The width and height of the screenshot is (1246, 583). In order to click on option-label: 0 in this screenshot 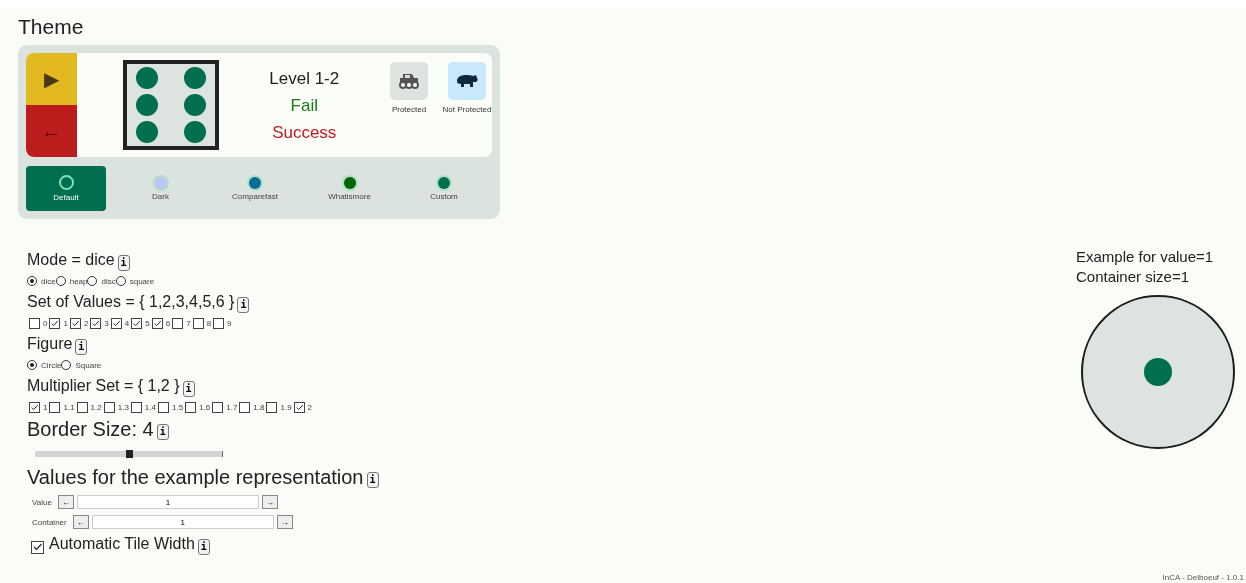, I will do `click(45, 323)`.